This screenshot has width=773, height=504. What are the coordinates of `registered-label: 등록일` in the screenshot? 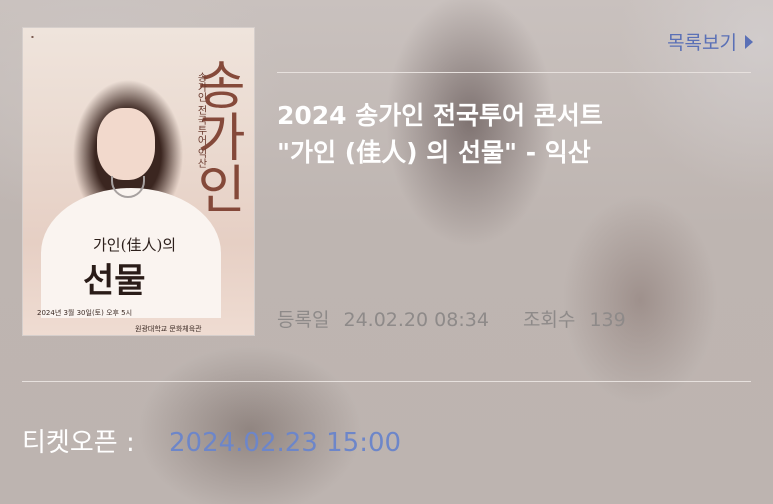 It's located at (303, 320).